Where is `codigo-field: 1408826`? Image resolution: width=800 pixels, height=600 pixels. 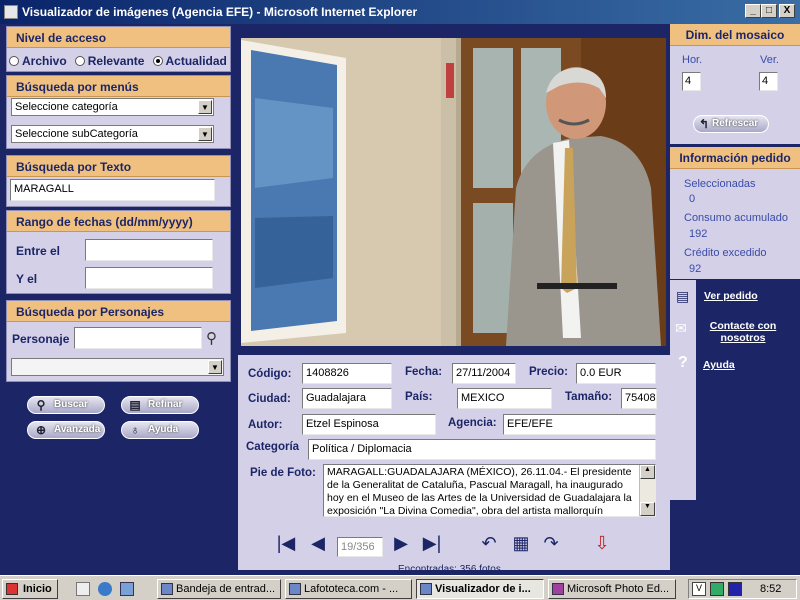 codigo-field: 1408826 is located at coordinates (347, 373).